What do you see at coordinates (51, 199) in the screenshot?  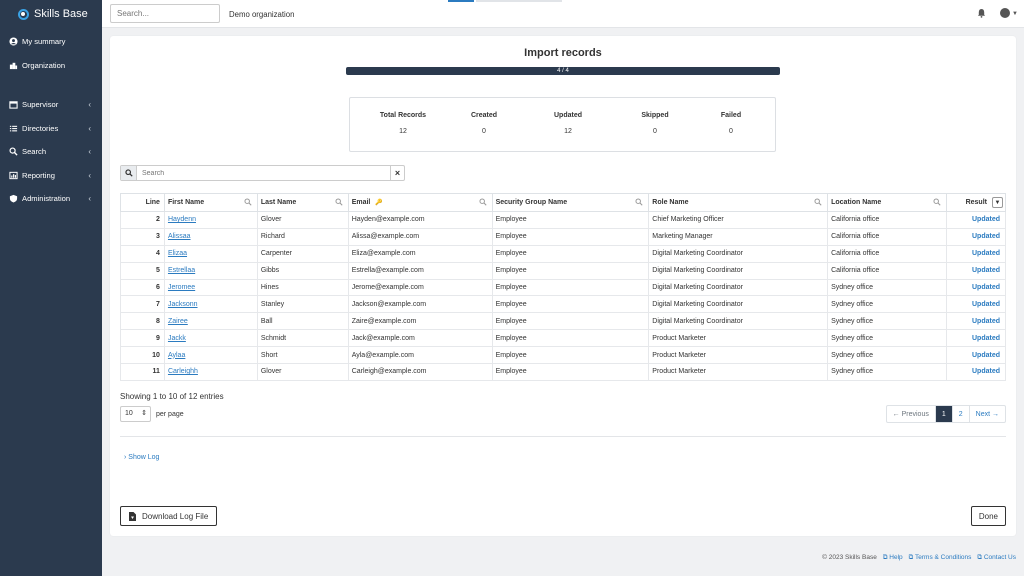 I see `sidebar-item-administration: Administration ‹` at bounding box center [51, 199].